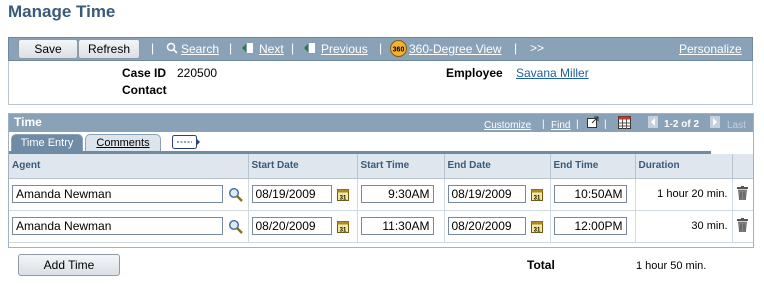  I want to click on case-id-label: Case ID, so click(144, 73).